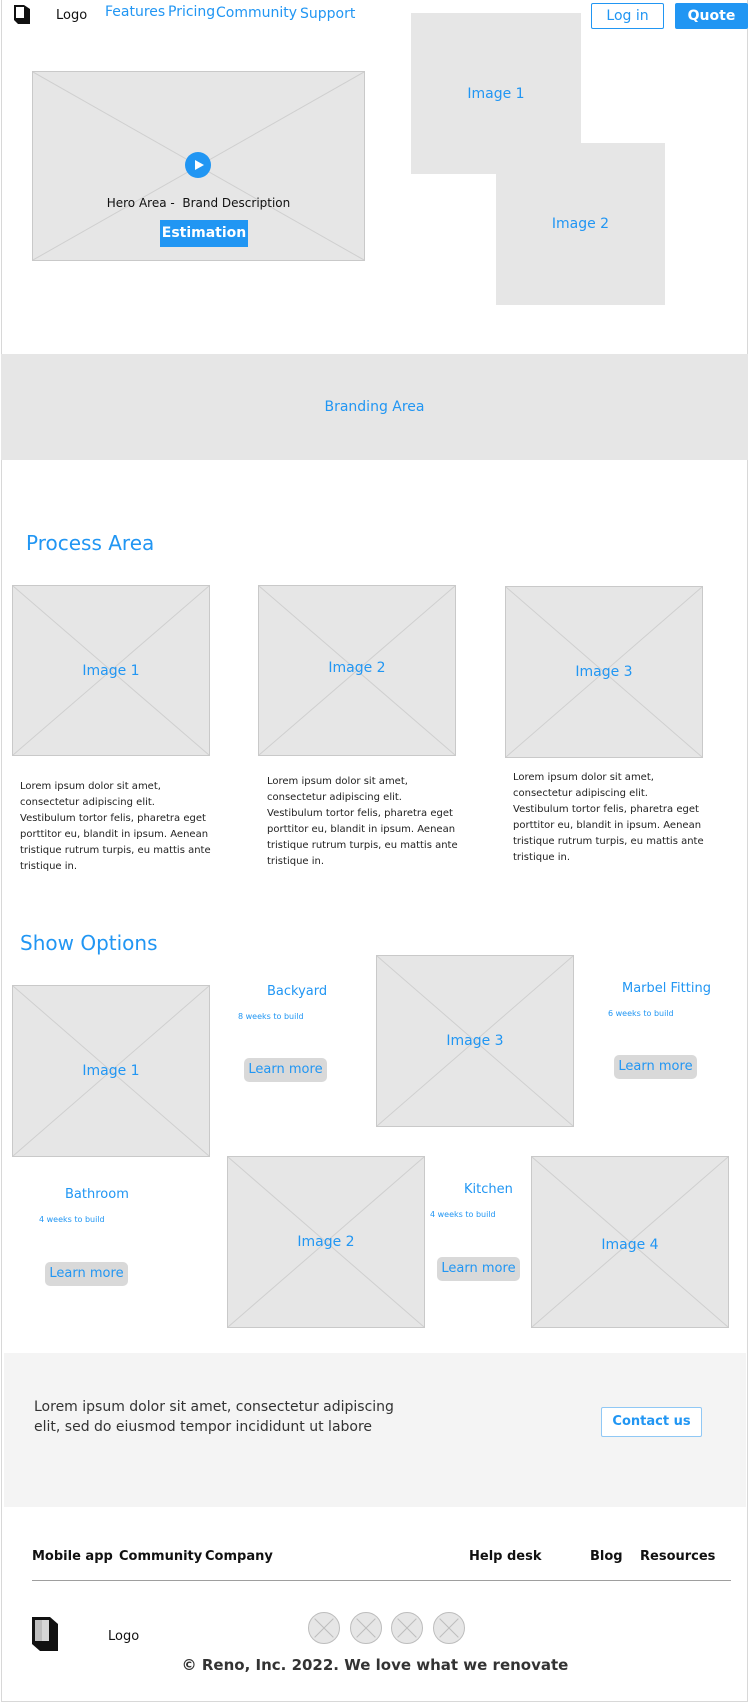 The image size is (750, 1704). I want to click on option-title-backyard: Backyard, so click(297, 991).